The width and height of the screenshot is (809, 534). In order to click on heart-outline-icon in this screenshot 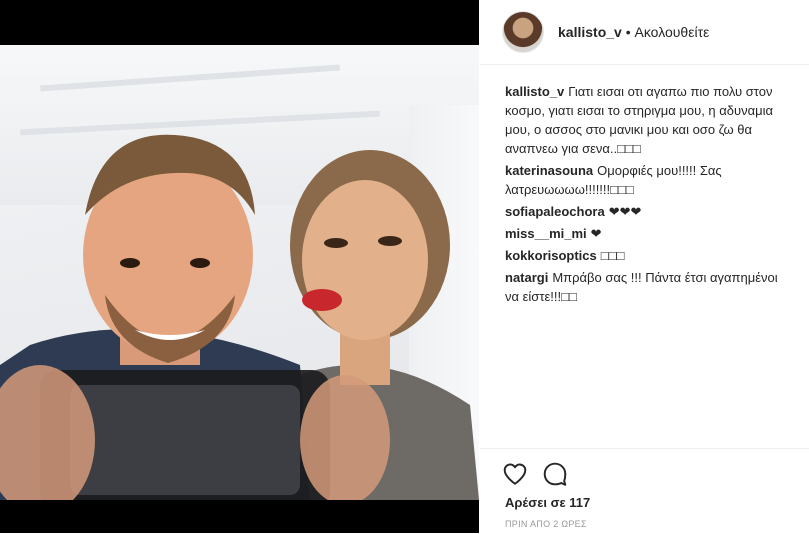, I will do `click(515, 474)`.